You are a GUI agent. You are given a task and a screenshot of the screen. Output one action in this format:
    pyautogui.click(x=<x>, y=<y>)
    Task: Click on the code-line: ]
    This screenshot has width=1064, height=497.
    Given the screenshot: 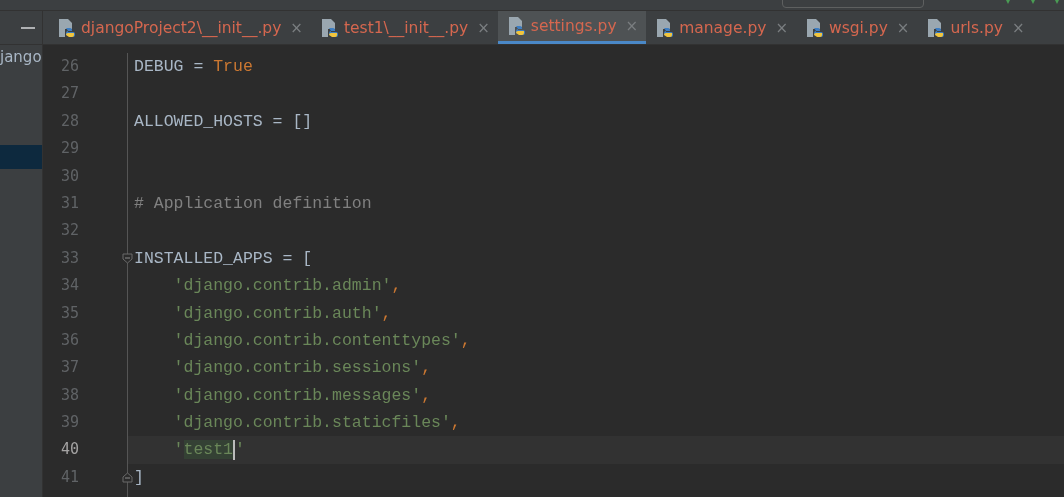 What is the action you would take?
    pyautogui.click(x=139, y=477)
    